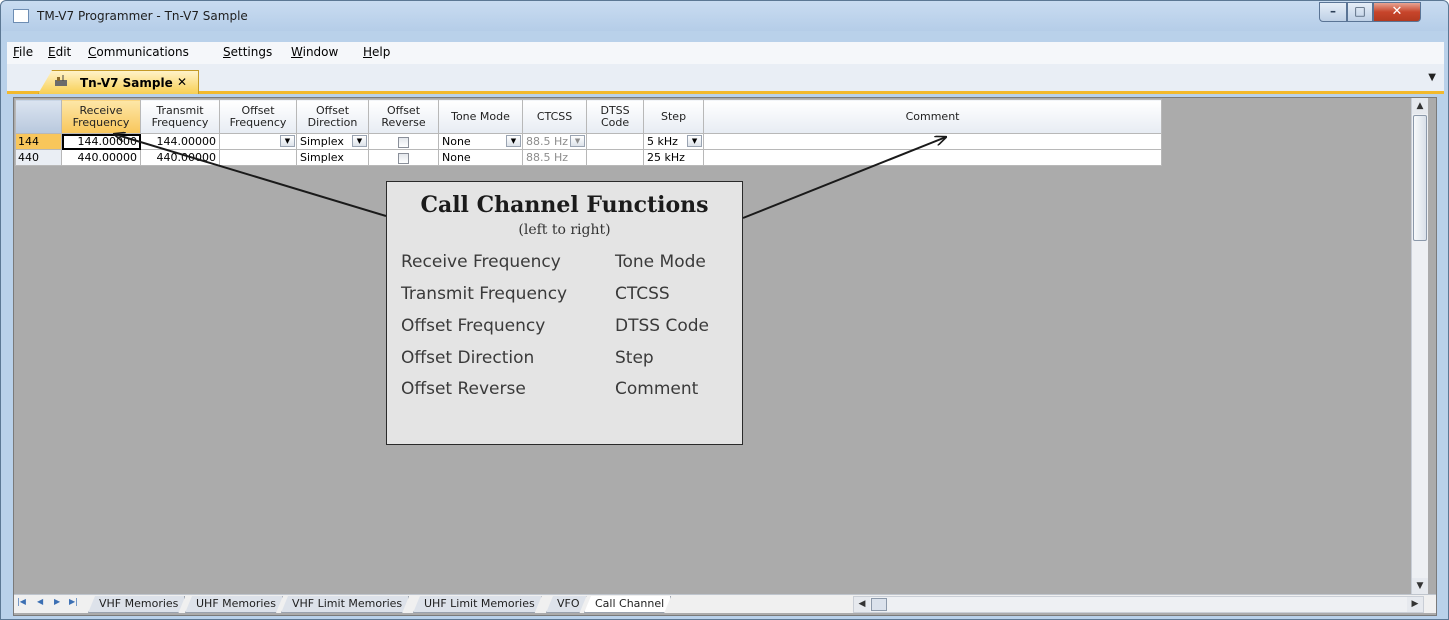 This screenshot has height=620, width=1449. Describe the element at coordinates (564, 205) in the screenshot. I see `callout-title: Call Channel Functions` at that location.